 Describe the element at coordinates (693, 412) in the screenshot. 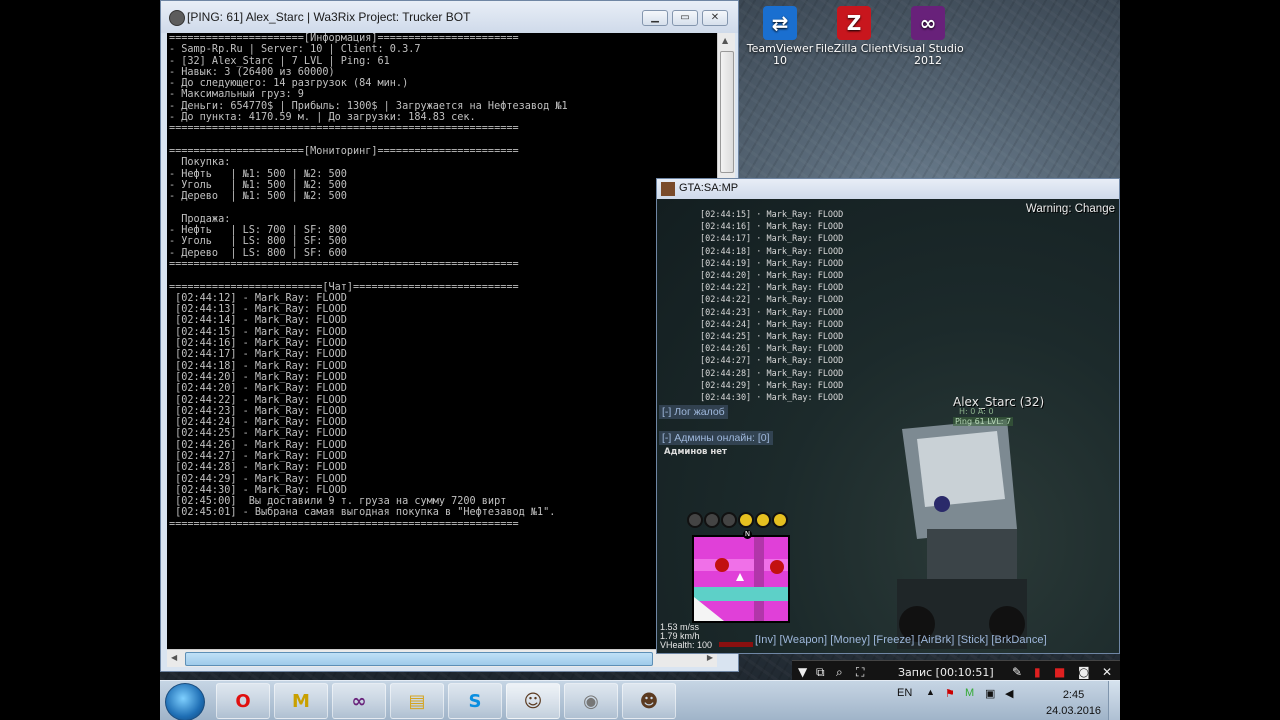

I see `complaints-log-panel: [-] Лог жалоб` at that location.